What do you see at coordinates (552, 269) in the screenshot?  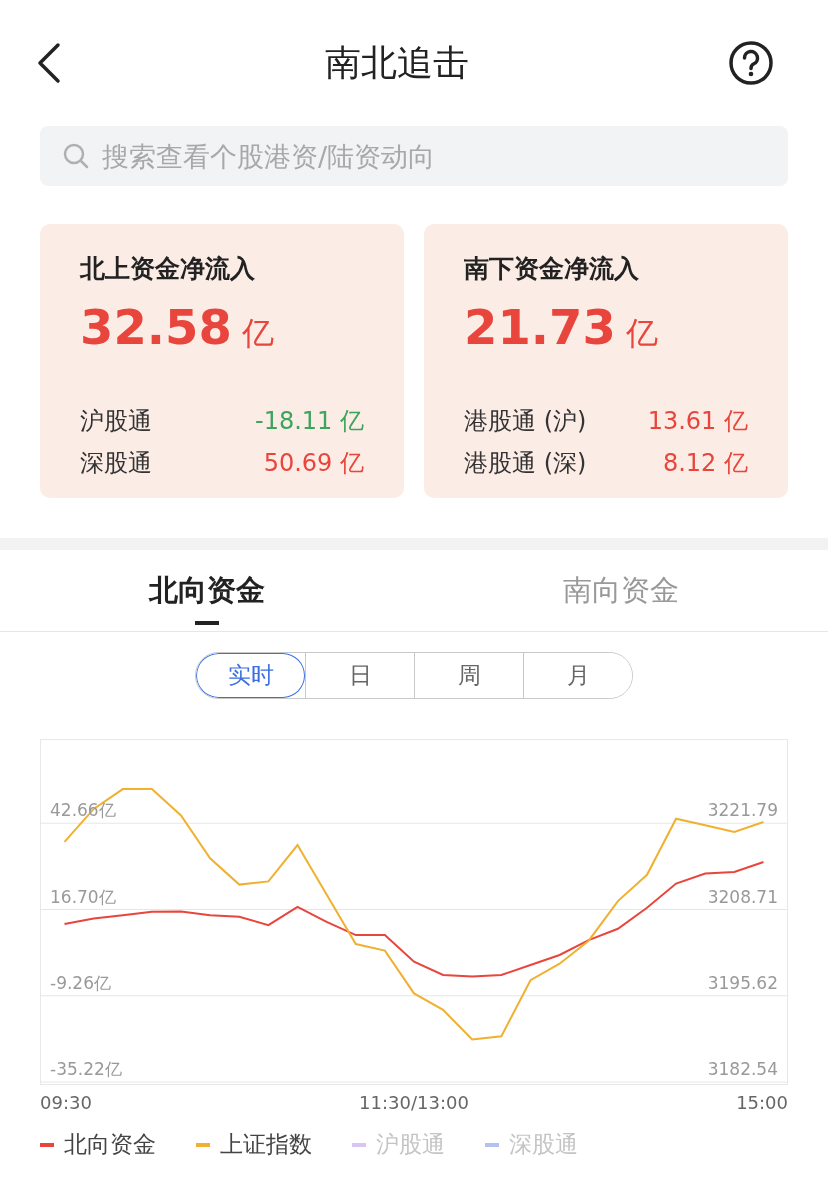 I see `card-title: 南下资金净流入` at bounding box center [552, 269].